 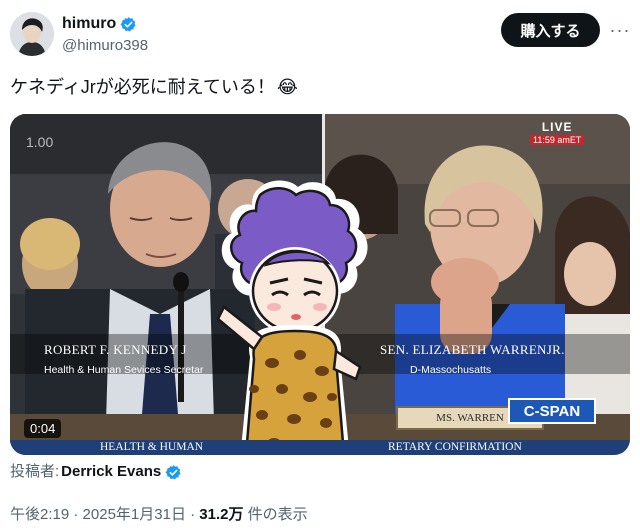 I want to click on banner-right: RETARY CONFIRMATION, so click(x=455, y=447).